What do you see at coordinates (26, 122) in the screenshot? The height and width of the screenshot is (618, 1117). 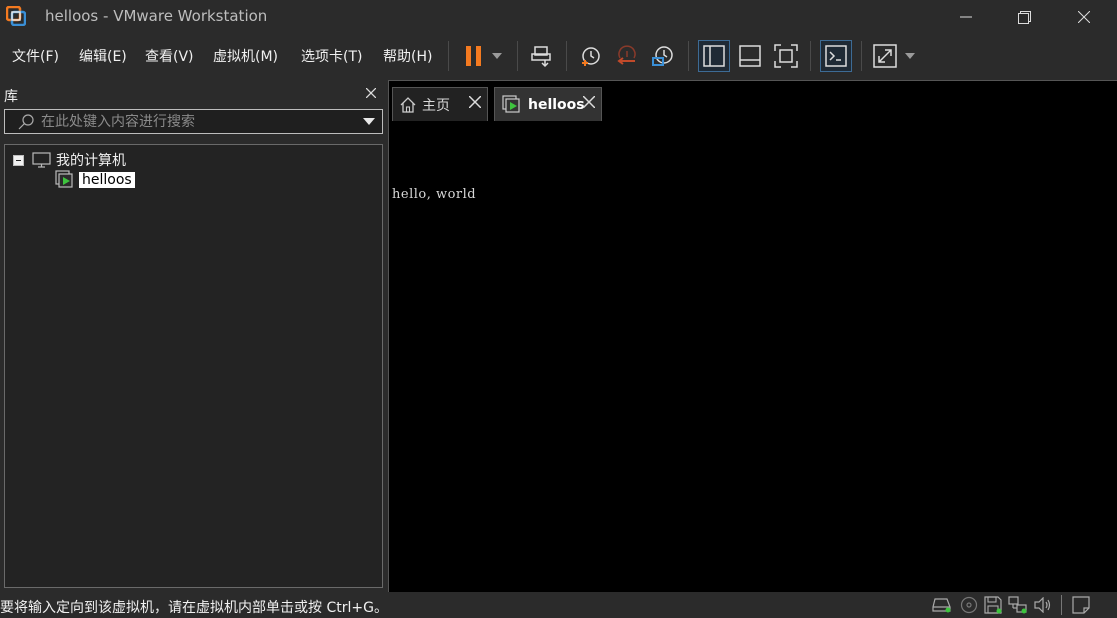 I see `search-icon` at bounding box center [26, 122].